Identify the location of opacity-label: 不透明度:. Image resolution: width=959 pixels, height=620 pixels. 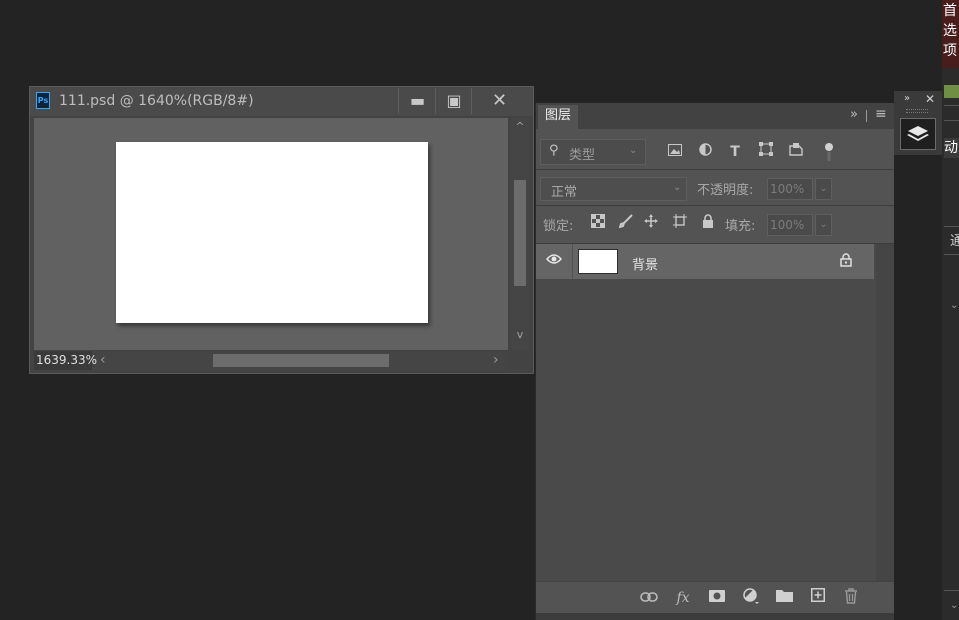
(725, 190).